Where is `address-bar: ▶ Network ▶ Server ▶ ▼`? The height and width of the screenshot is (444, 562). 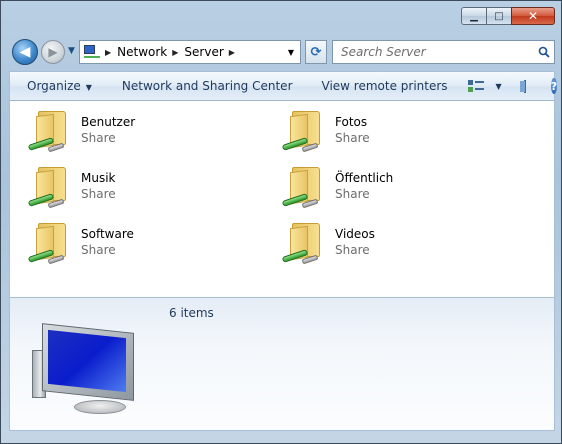 address-bar: ▶ Network ▶ Server ▶ ▼ is located at coordinates (190, 52).